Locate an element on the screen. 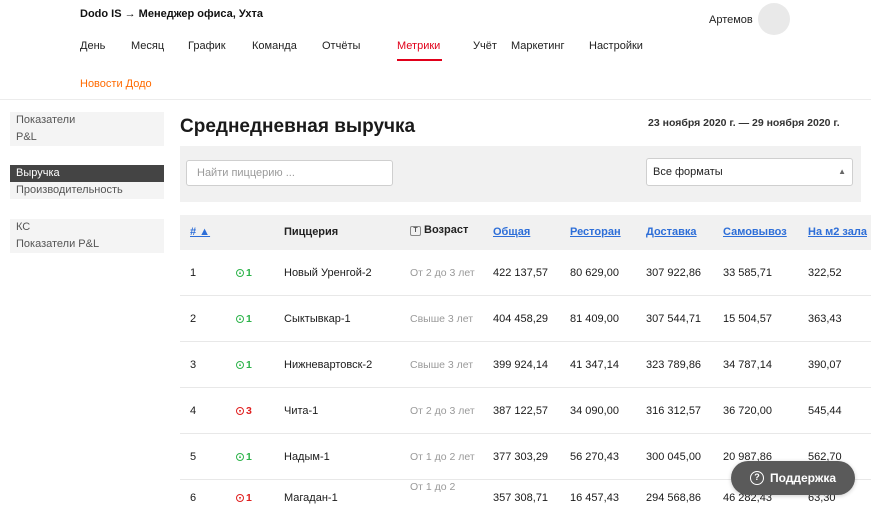 The image size is (871, 506). restaurant-cell: 56 270,43 is located at coordinates (594, 457).